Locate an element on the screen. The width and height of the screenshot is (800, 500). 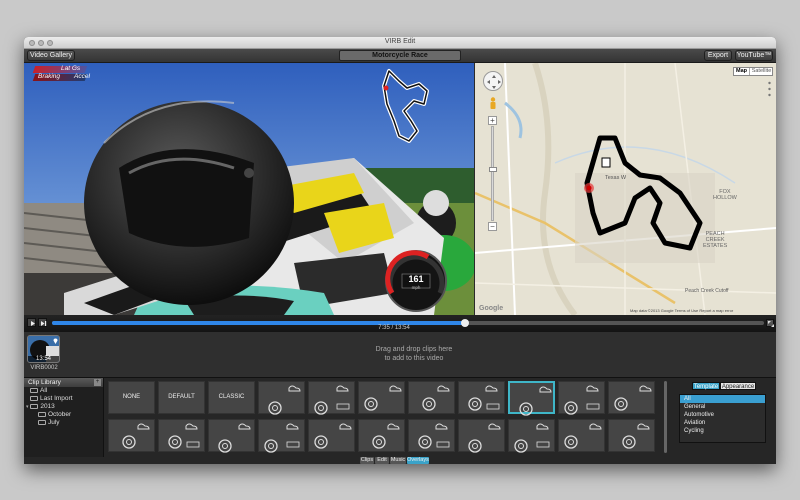
map-label-cutoff: Peach Creek Cutoff is located at coordinates (707, 291).